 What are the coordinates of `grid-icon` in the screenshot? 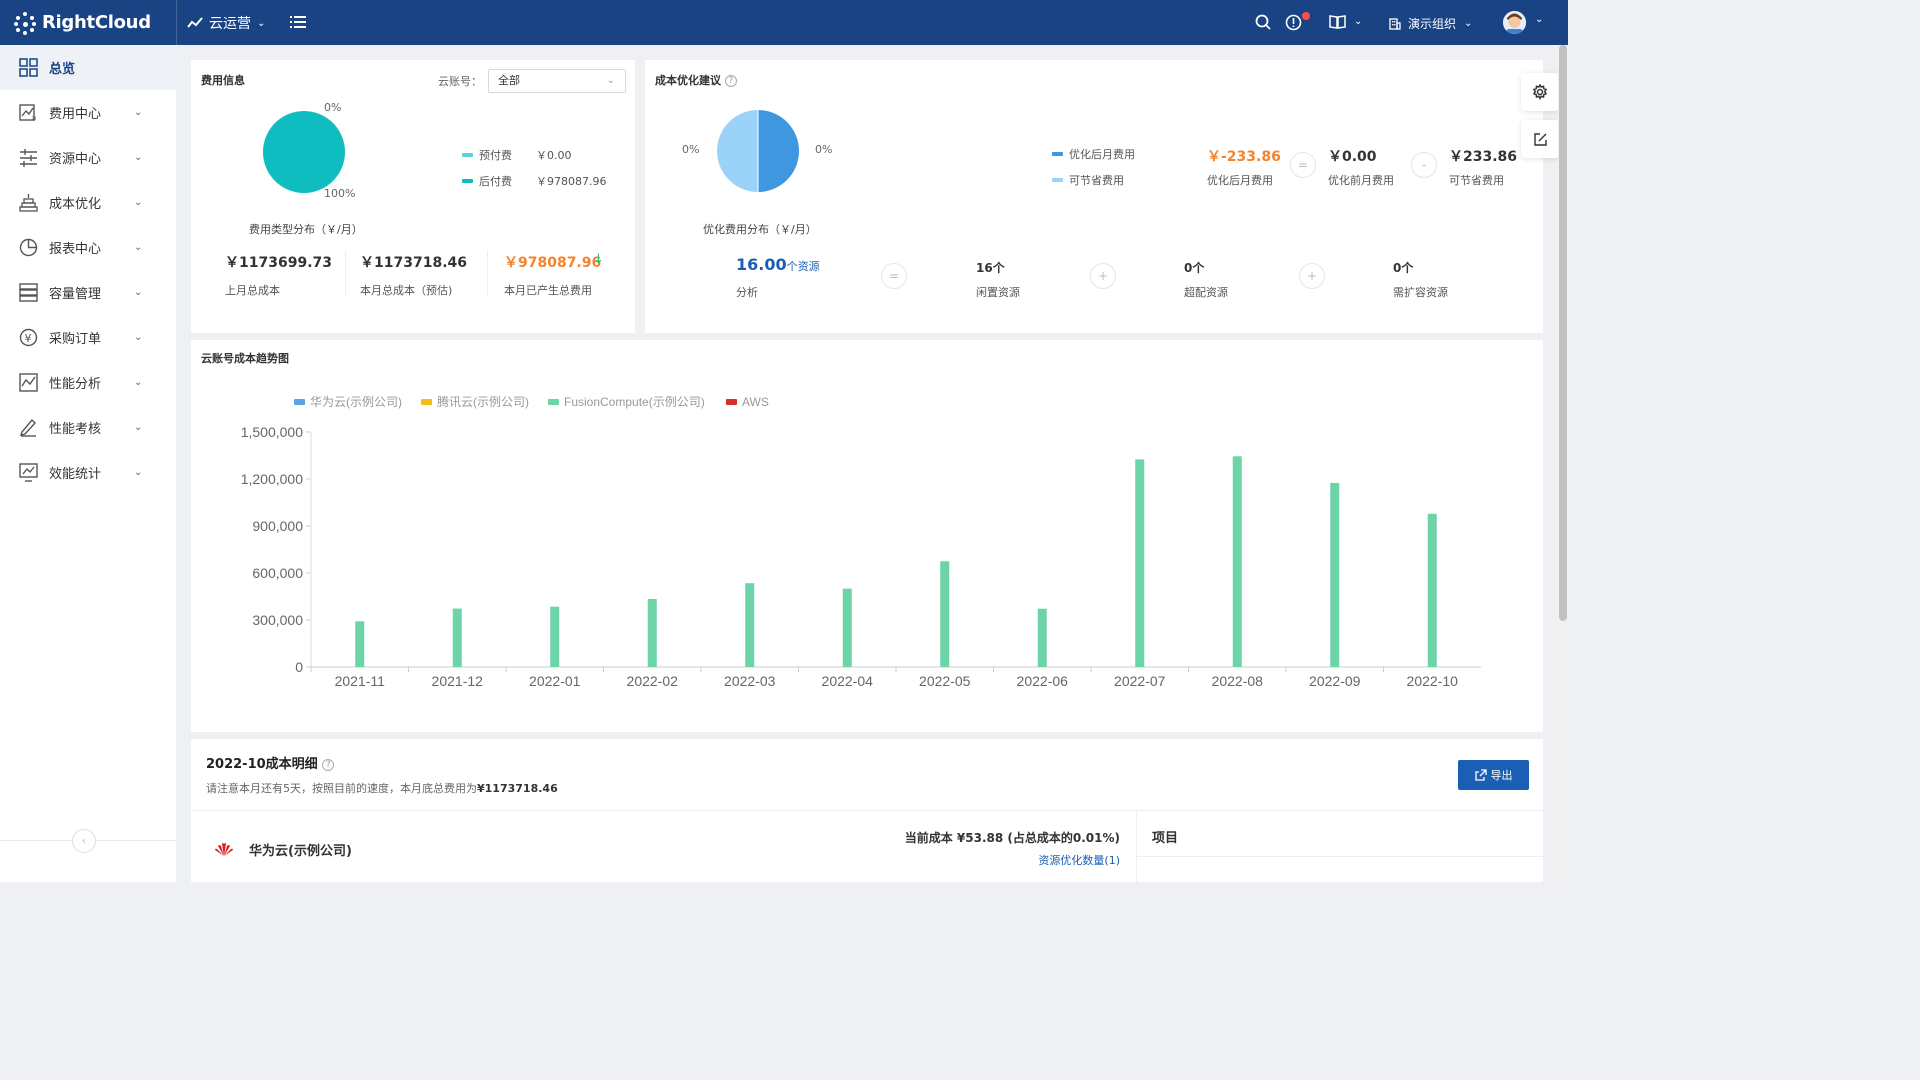 It's located at (28, 67).